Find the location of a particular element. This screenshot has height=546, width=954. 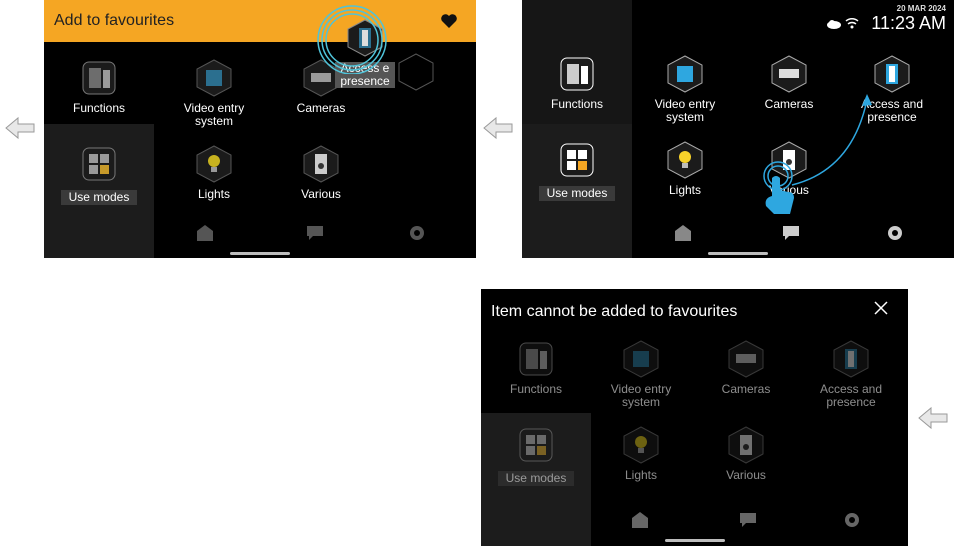

touch-hand-icon is located at coordinates (778, 187).